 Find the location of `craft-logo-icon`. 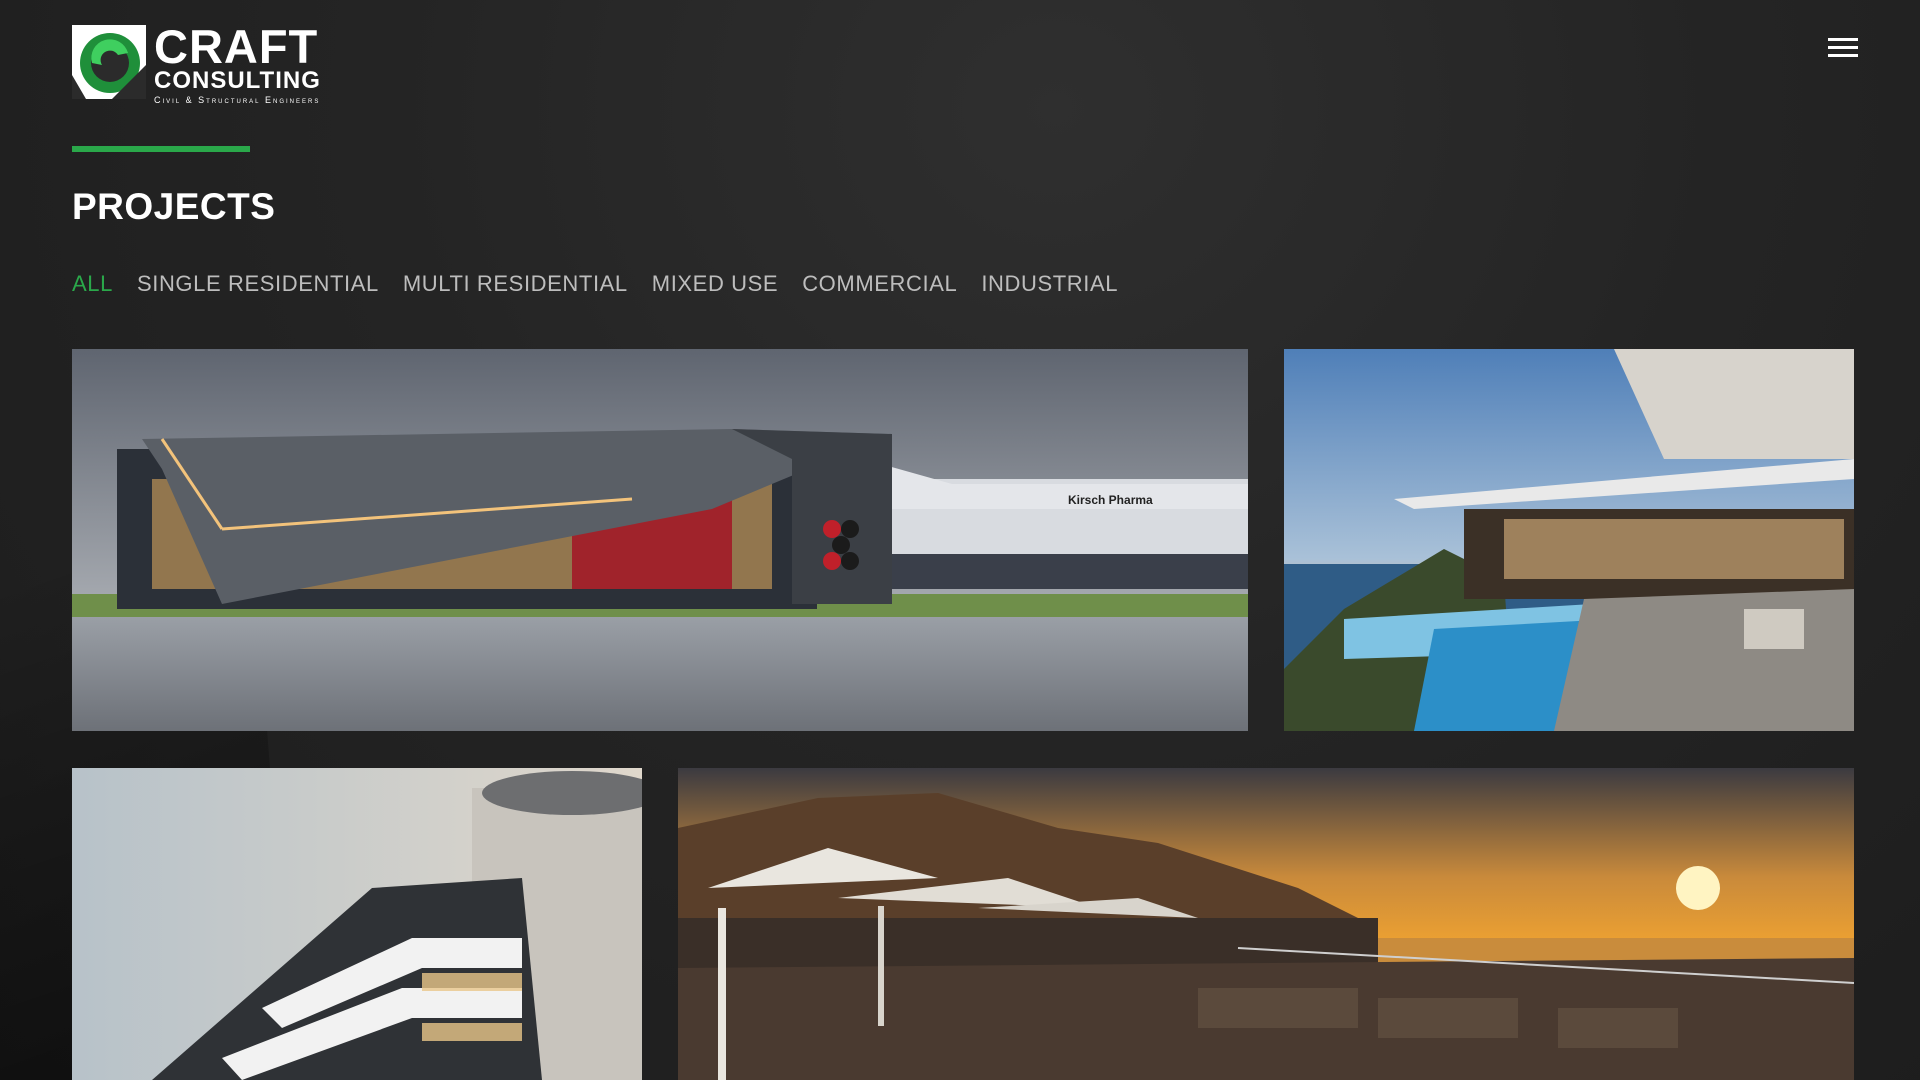

craft-logo-icon is located at coordinates (109, 62).